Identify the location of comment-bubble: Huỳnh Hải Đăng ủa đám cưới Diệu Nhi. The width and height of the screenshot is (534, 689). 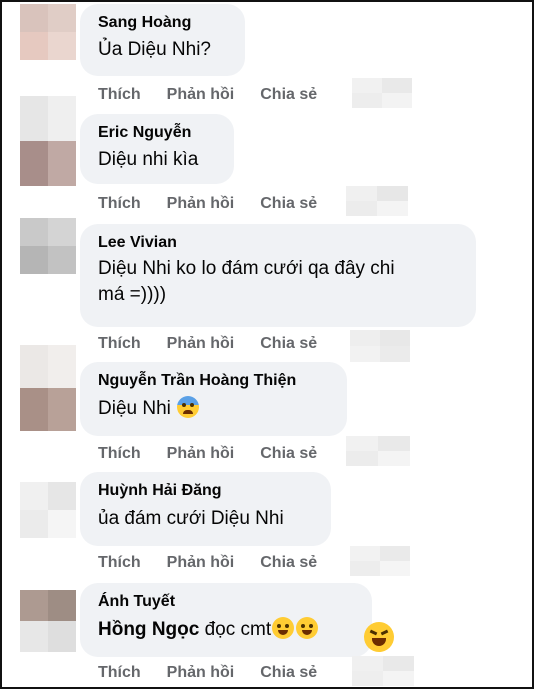
(205, 509).